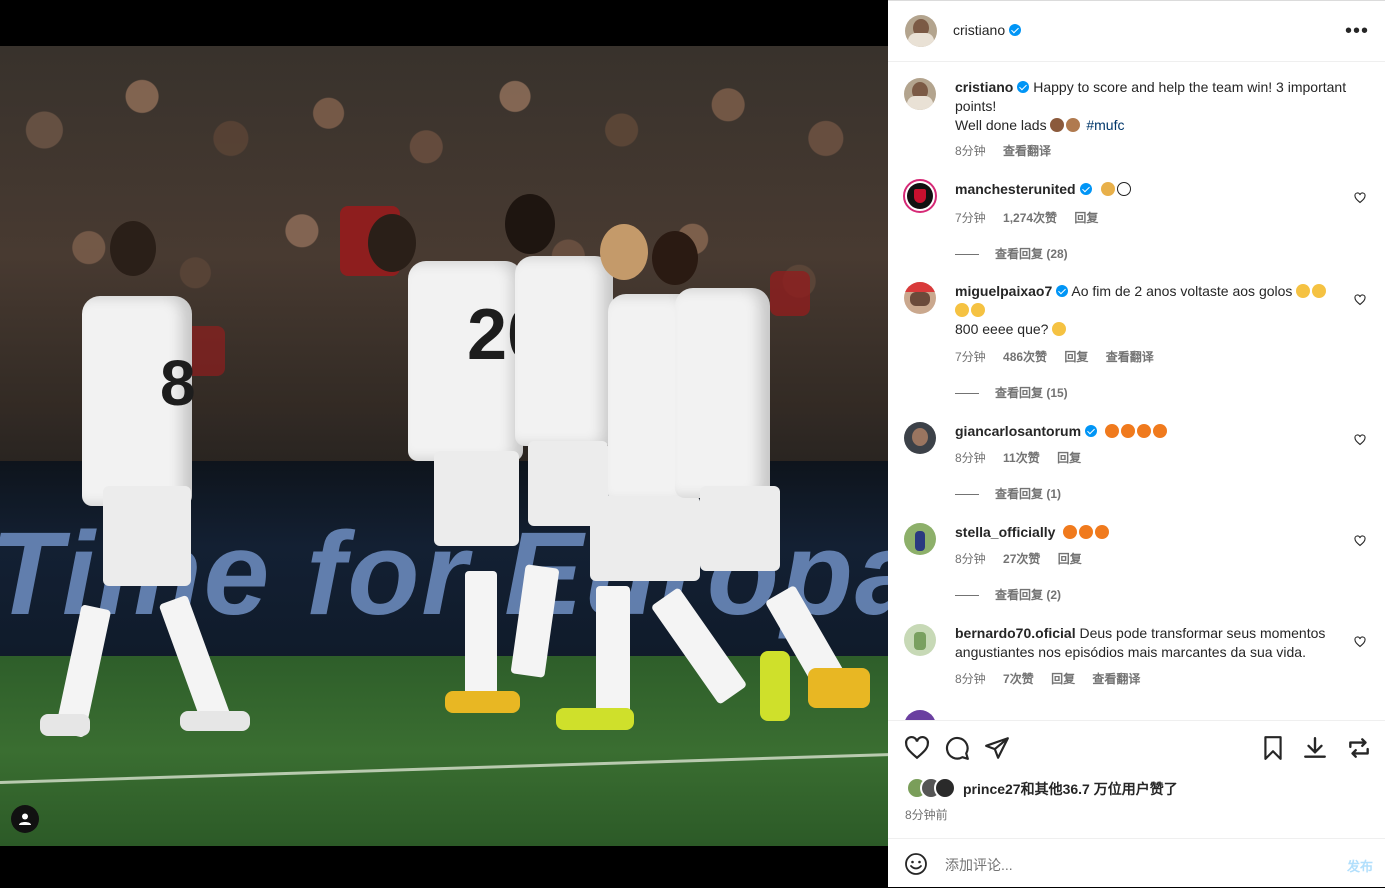  Describe the element at coordinates (1011, 253) in the screenshot. I see `view-replies-button: 查看回复 (28)` at that location.